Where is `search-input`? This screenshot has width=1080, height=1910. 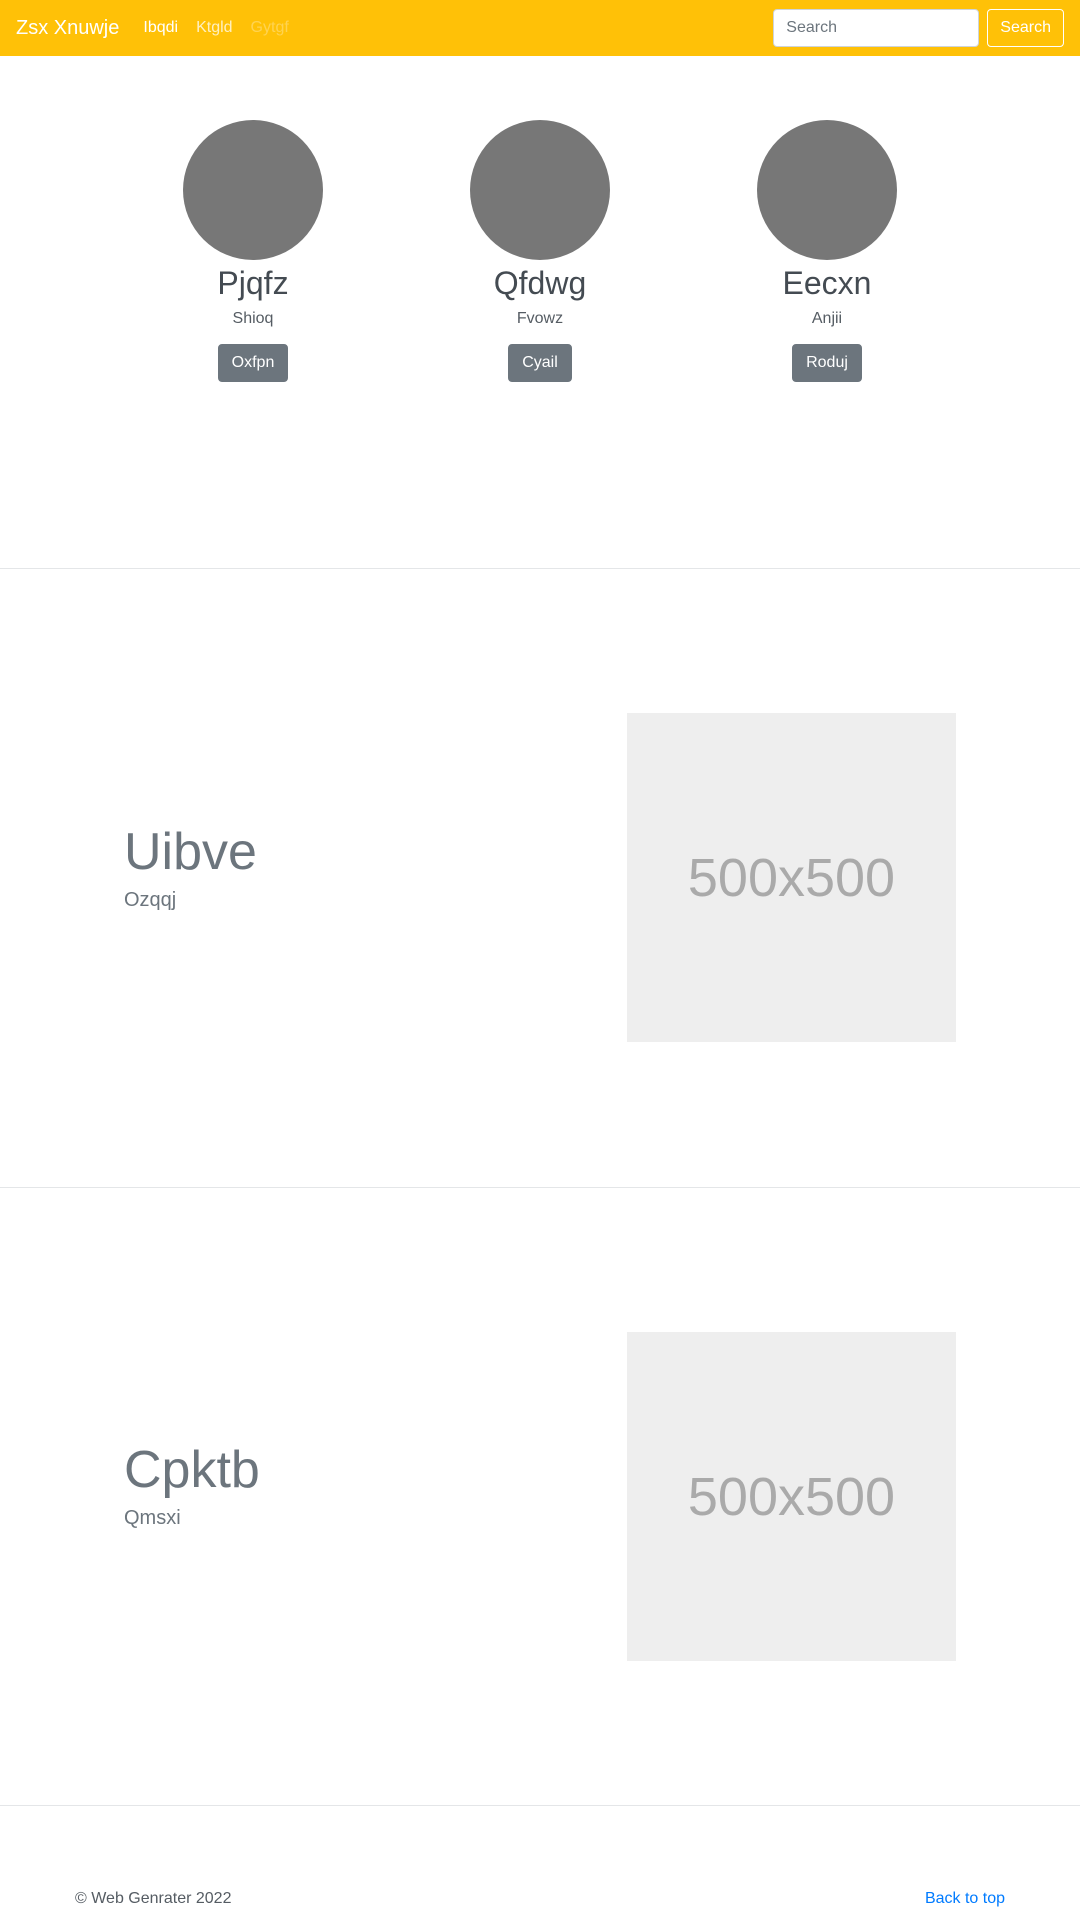 search-input is located at coordinates (876, 28).